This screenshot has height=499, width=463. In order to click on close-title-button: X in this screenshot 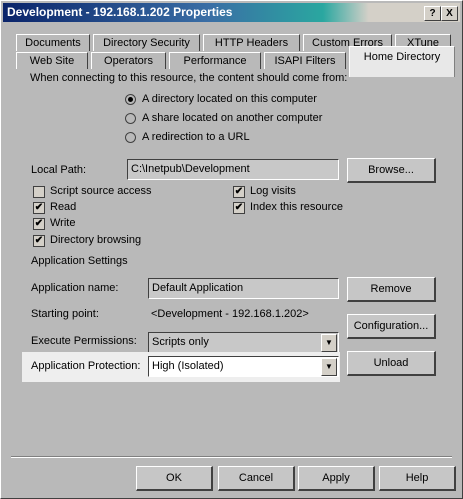, I will do `click(449, 13)`.